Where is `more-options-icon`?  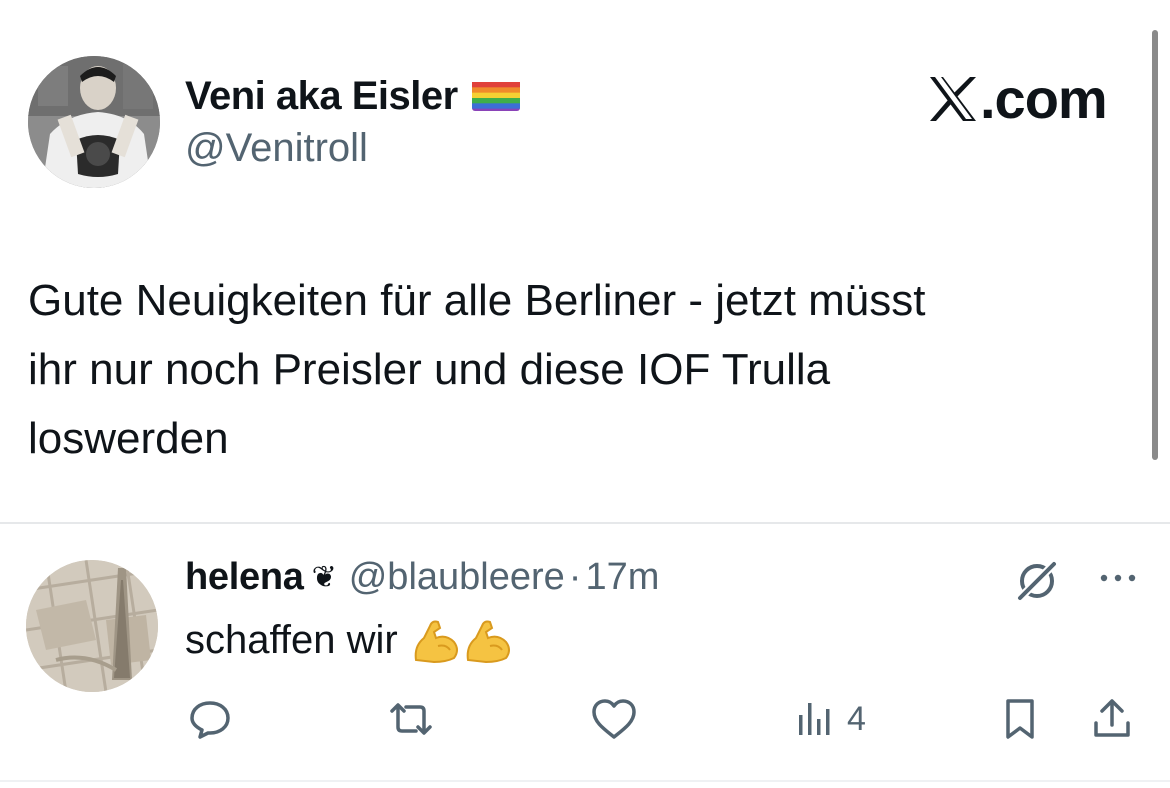 more-options-icon is located at coordinates (1118, 578).